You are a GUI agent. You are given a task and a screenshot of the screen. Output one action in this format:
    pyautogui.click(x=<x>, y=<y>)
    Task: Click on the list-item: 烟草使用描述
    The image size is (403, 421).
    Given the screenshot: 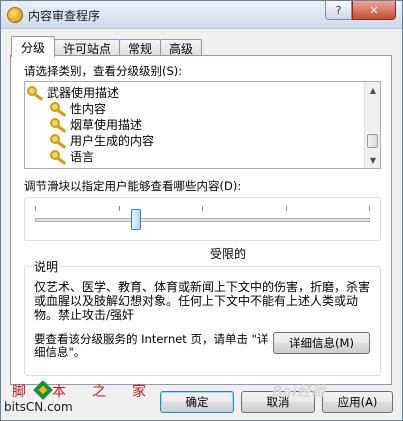 What is the action you would take?
    pyautogui.click(x=96, y=124)
    